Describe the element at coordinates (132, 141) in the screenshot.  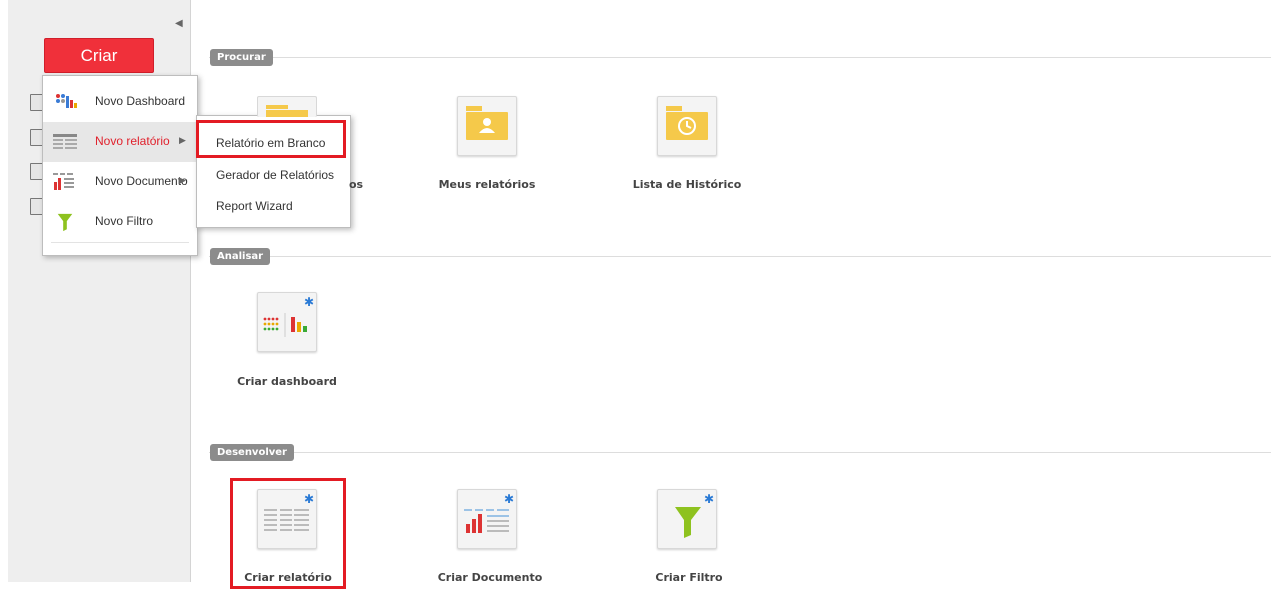
I see `menu-item-label: Novo relatório` at that location.